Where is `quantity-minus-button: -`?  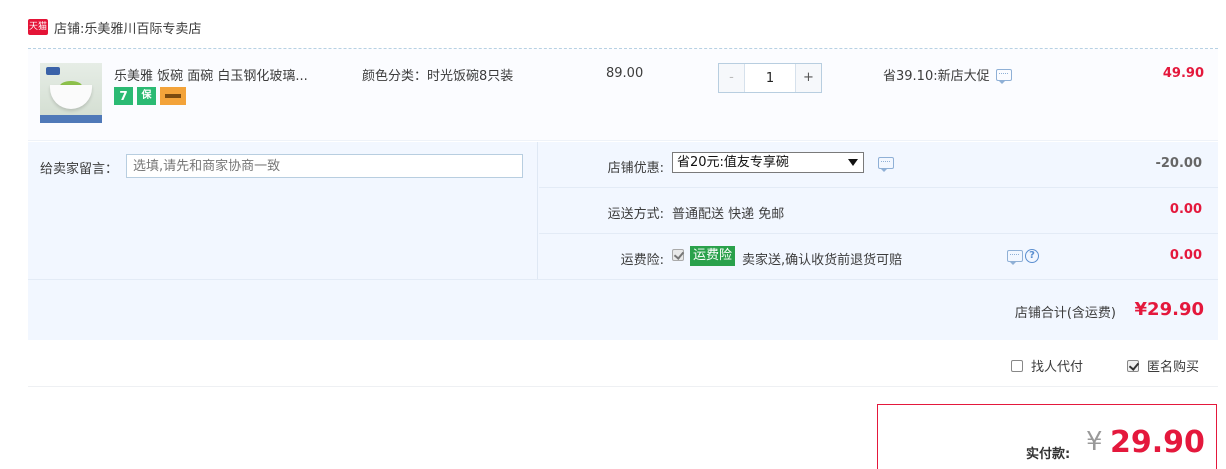 quantity-minus-button: - is located at coordinates (732, 78).